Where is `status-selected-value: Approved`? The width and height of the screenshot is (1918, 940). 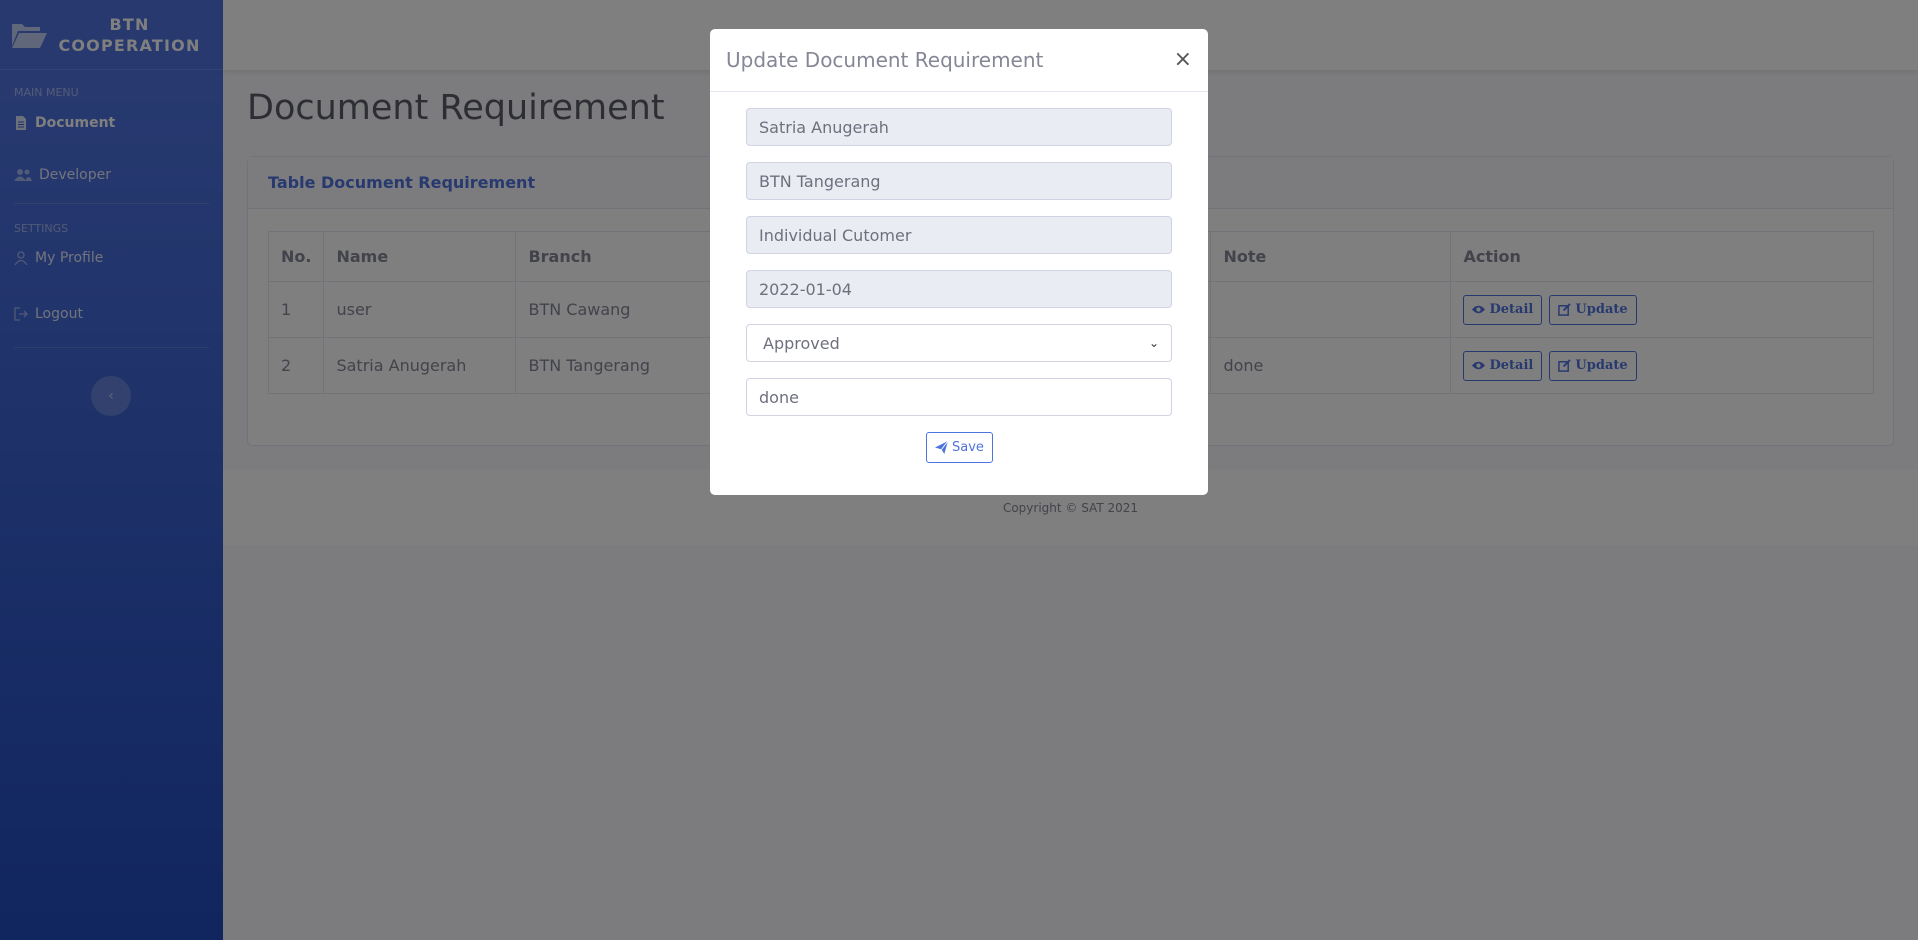 status-selected-value: Approved is located at coordinates (801, 343).